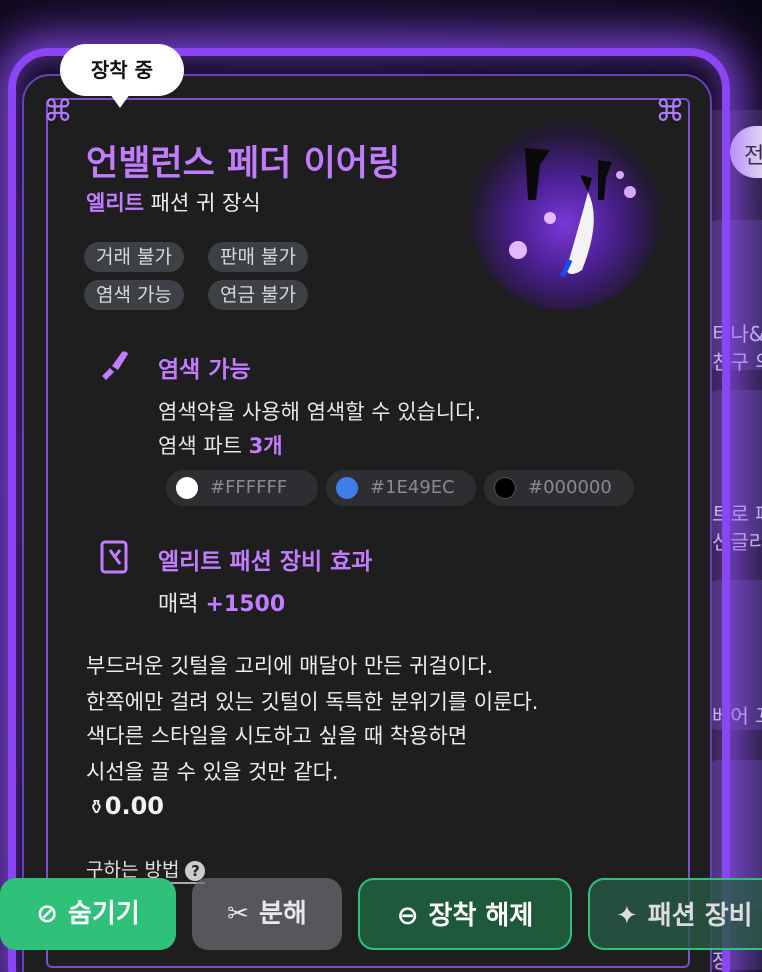 This screenshot has width=762, height=972. I want to click on dye-title: 염색 가능, so click(204, 370).